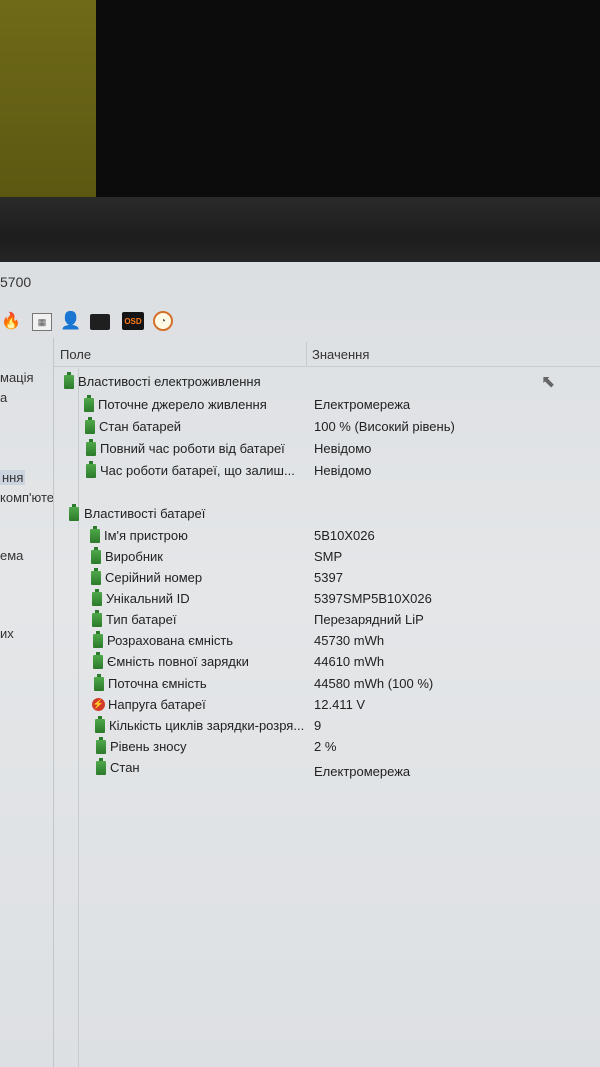 Image resolution: width=600 pixels, height=1067 pixels. What do you see at coordinates (170, 640) in the screenshot?
I see `row-label: Розрахована ємність` at bounding box center [170, 640].